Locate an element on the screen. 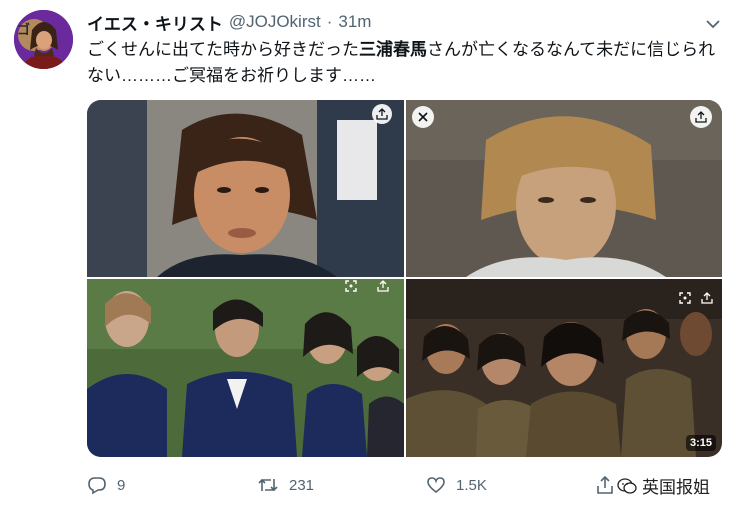 Image resolution: width=741 pixels, height=510 pixels. reply-count: 9 is located at coordinates (121, 485).